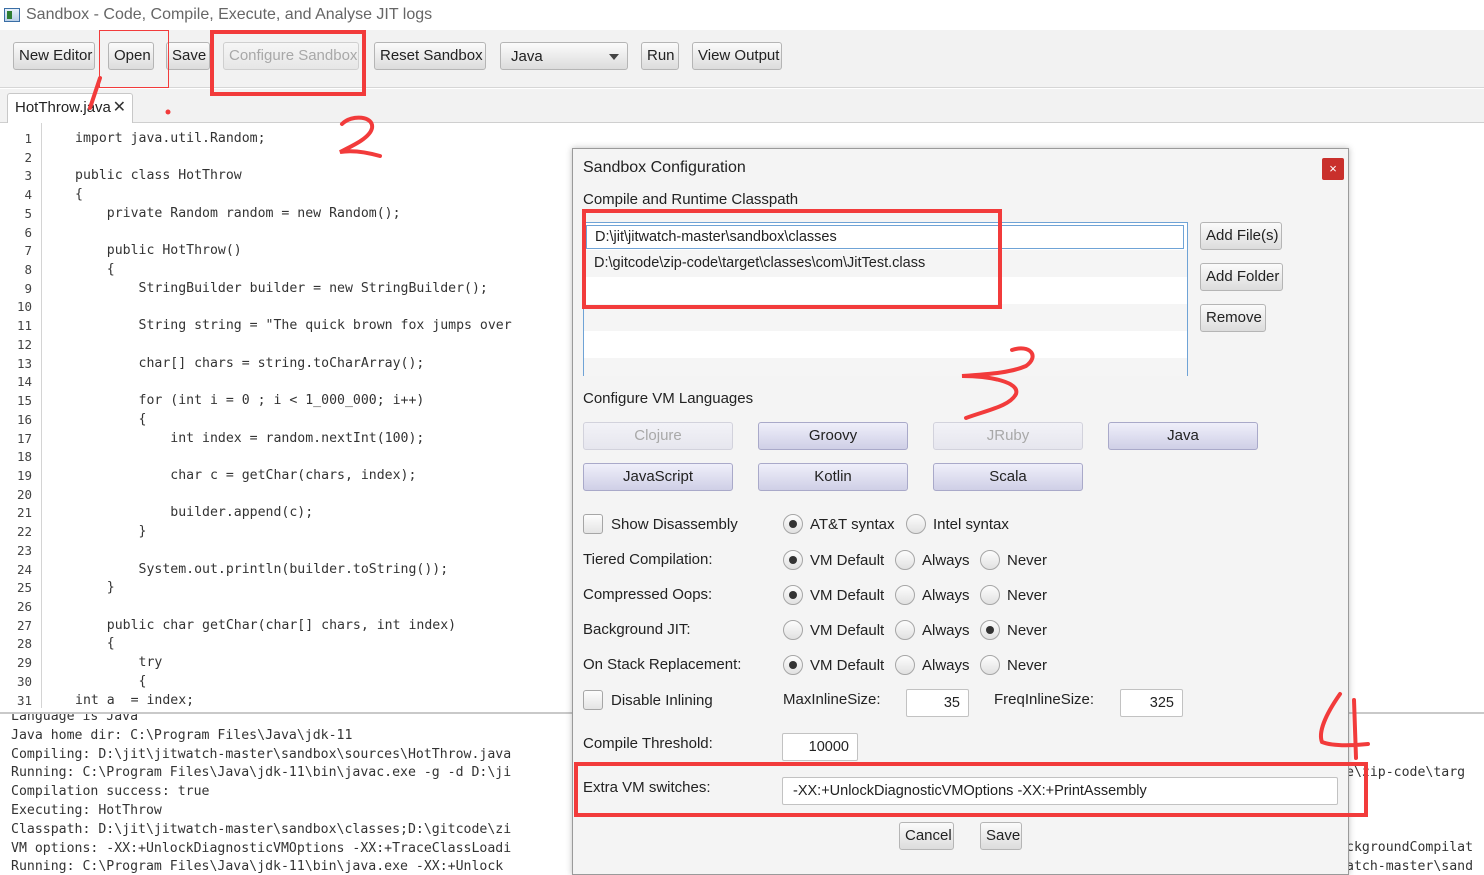 The height and width of the screenshot is (875, 1484). What do you see at coordinates (110, 792) in the screenshot?
I see `console-line: Compilation success: true` at bounding box center [110, 792].